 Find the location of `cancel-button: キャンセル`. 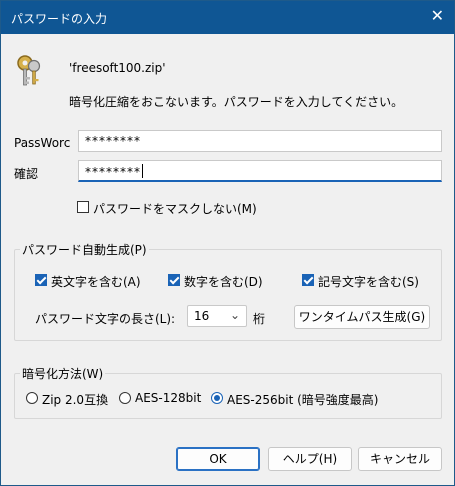

cancel-button: キャンセル is located at coordinates (400, 459).